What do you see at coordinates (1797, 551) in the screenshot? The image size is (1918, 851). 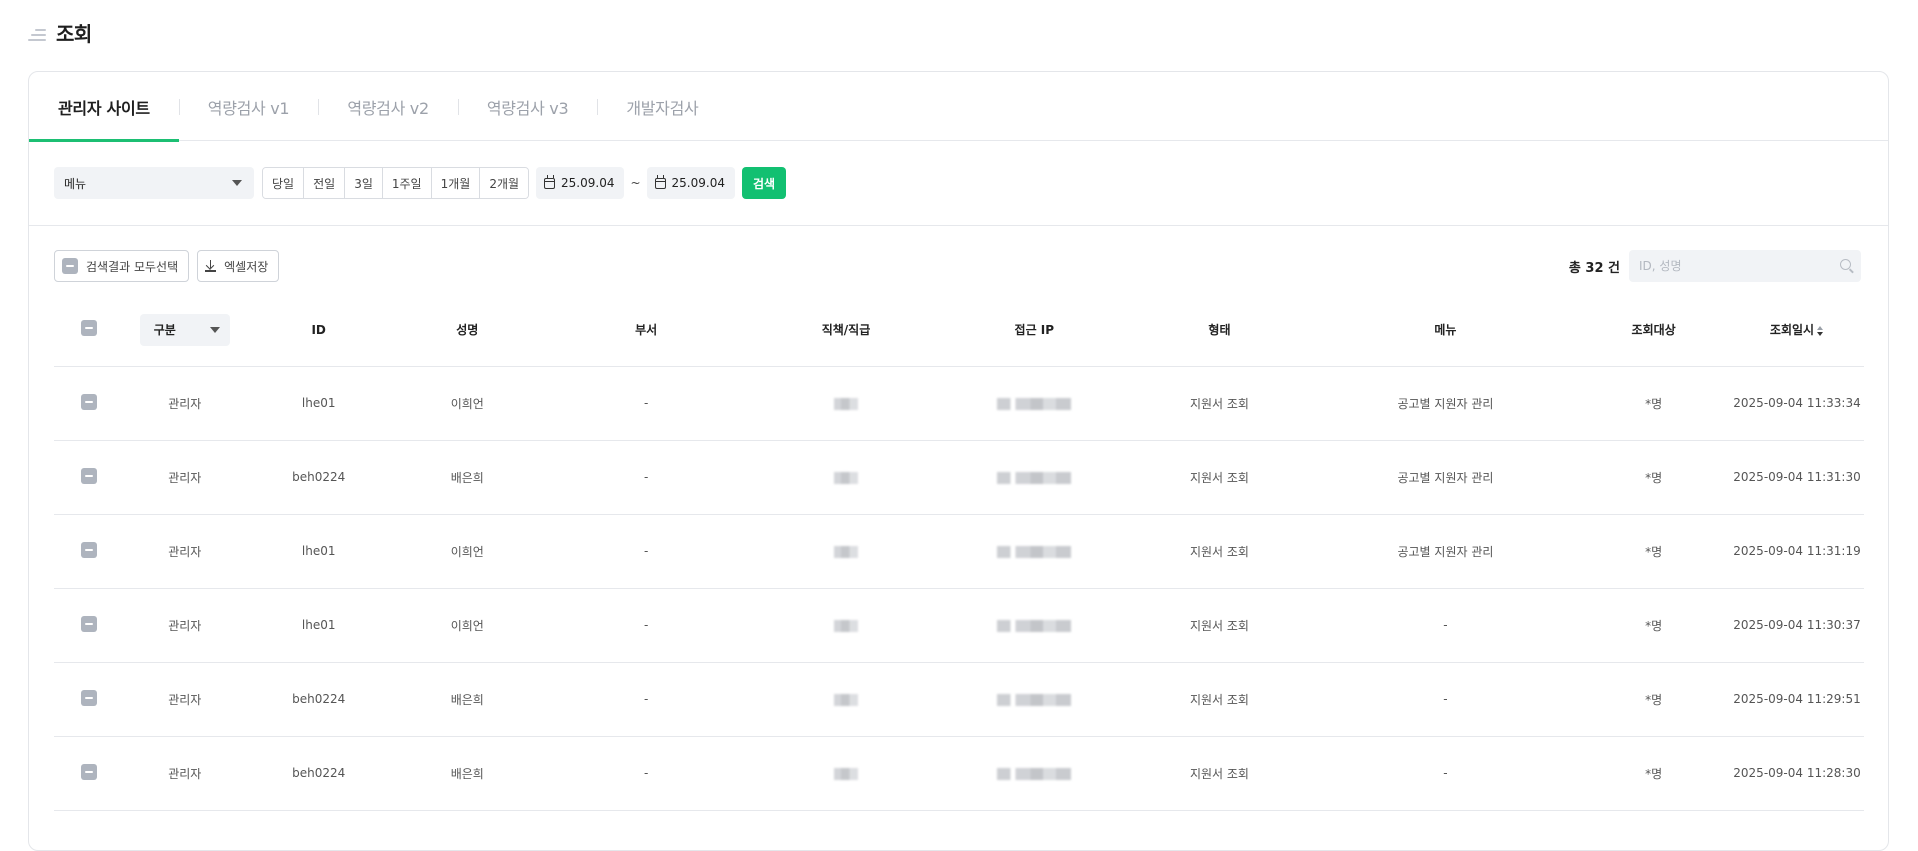 I see `cell-datetime: 2025-09-04 11:31:19` at bounding box center [1797, 551].